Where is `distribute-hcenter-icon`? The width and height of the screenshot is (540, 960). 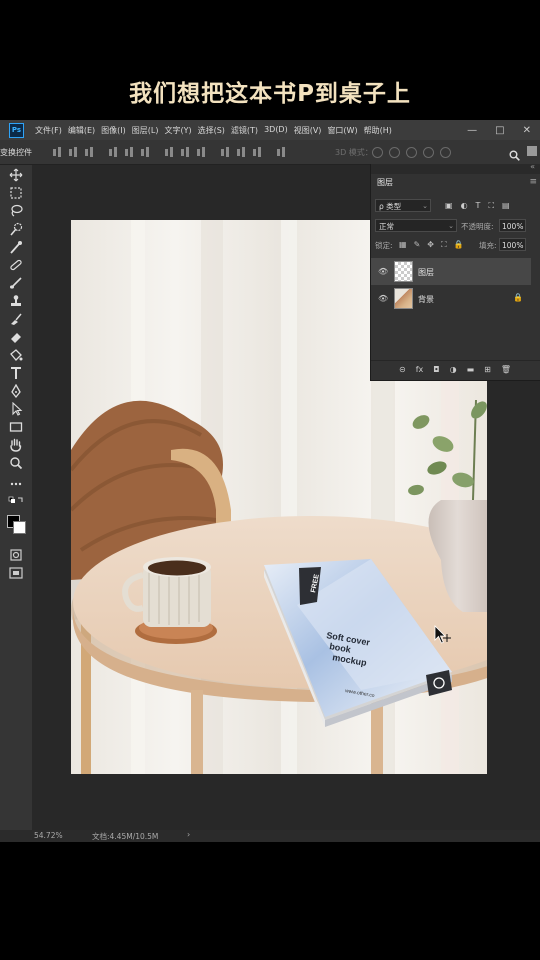 distribute-hcenter-icon is located at coordinates (241, 152).